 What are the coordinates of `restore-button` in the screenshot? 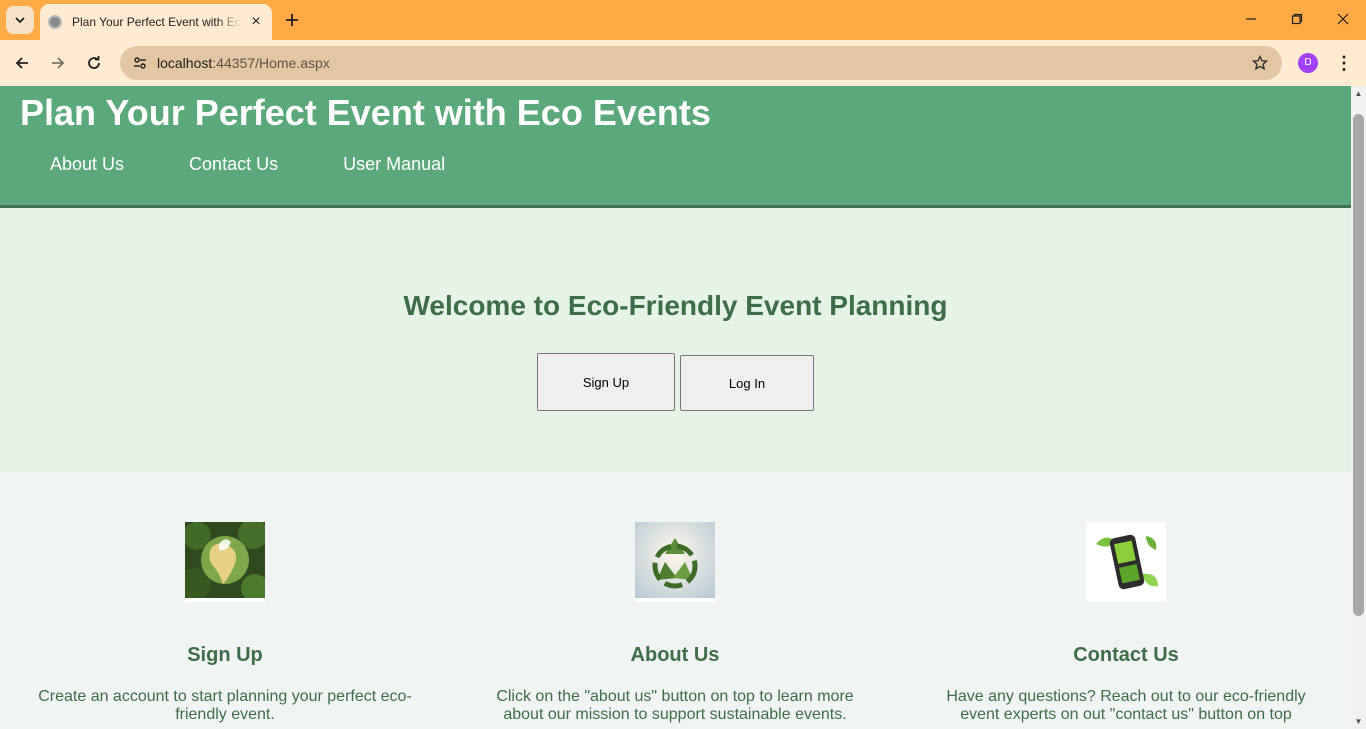 It's located at (1297, 20).